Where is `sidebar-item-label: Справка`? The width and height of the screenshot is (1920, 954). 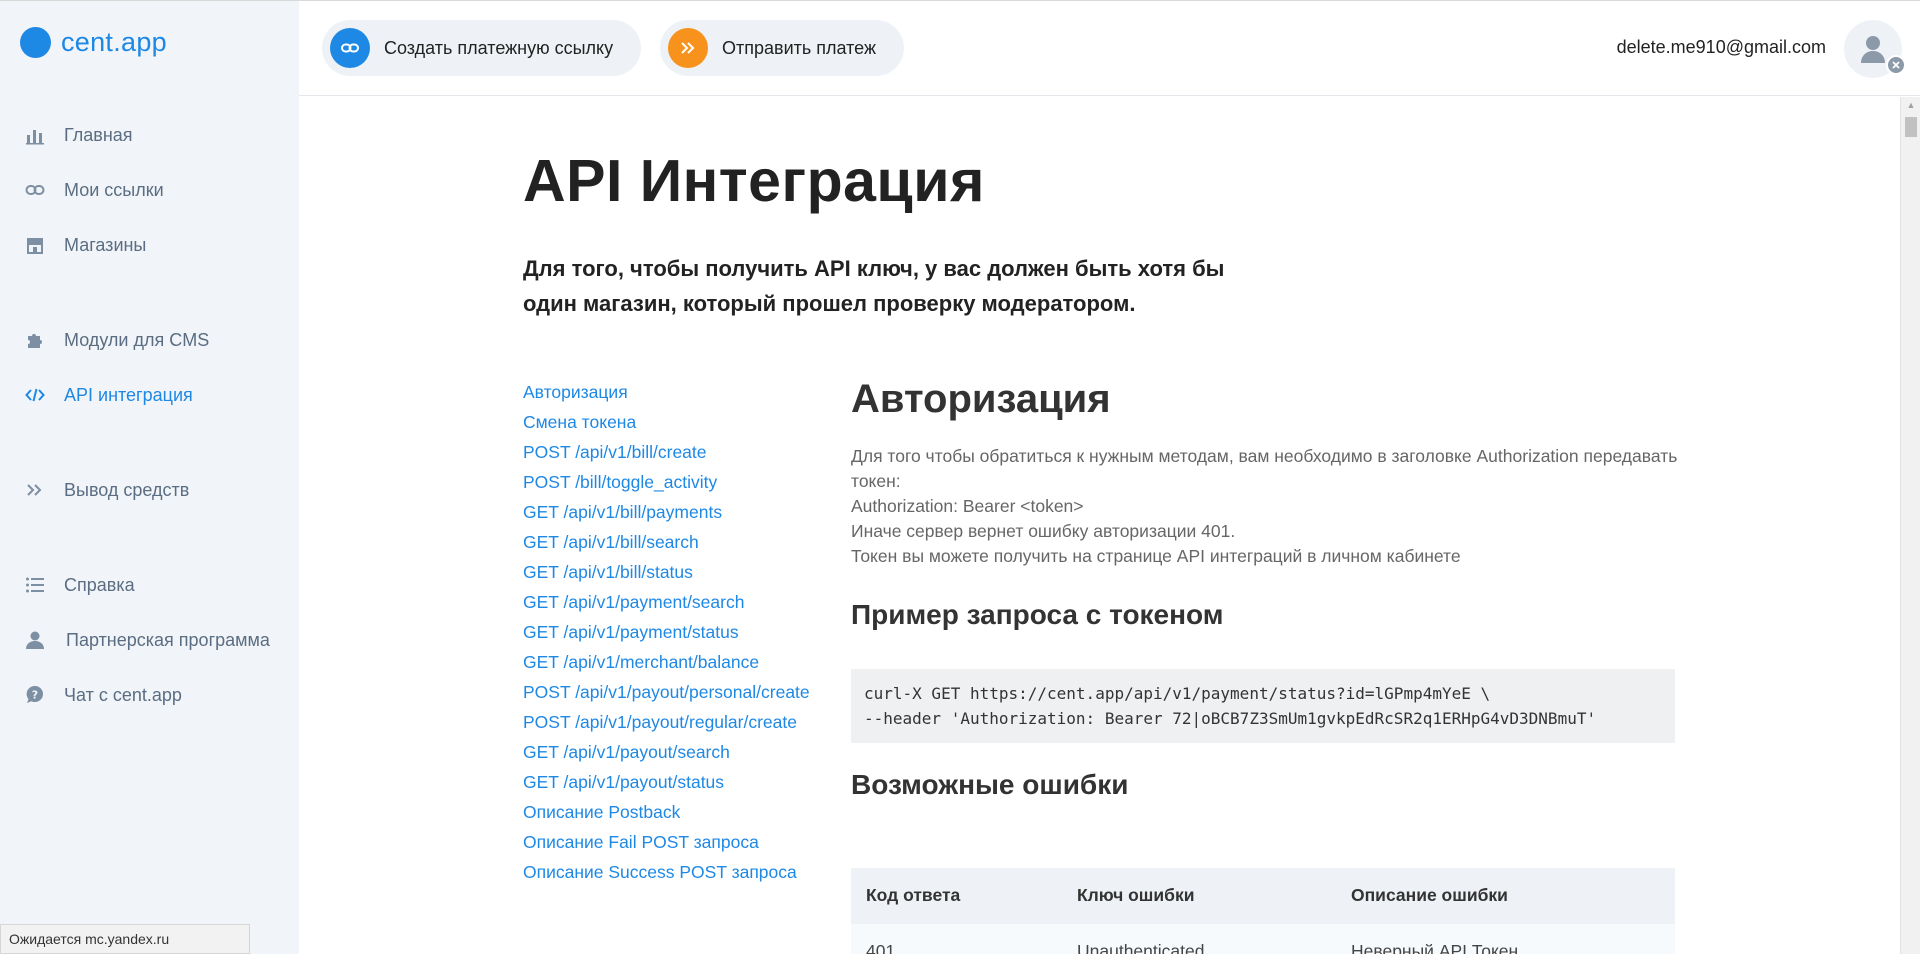 sidebar-item-label: Справка is located at coordinates (99, 584).